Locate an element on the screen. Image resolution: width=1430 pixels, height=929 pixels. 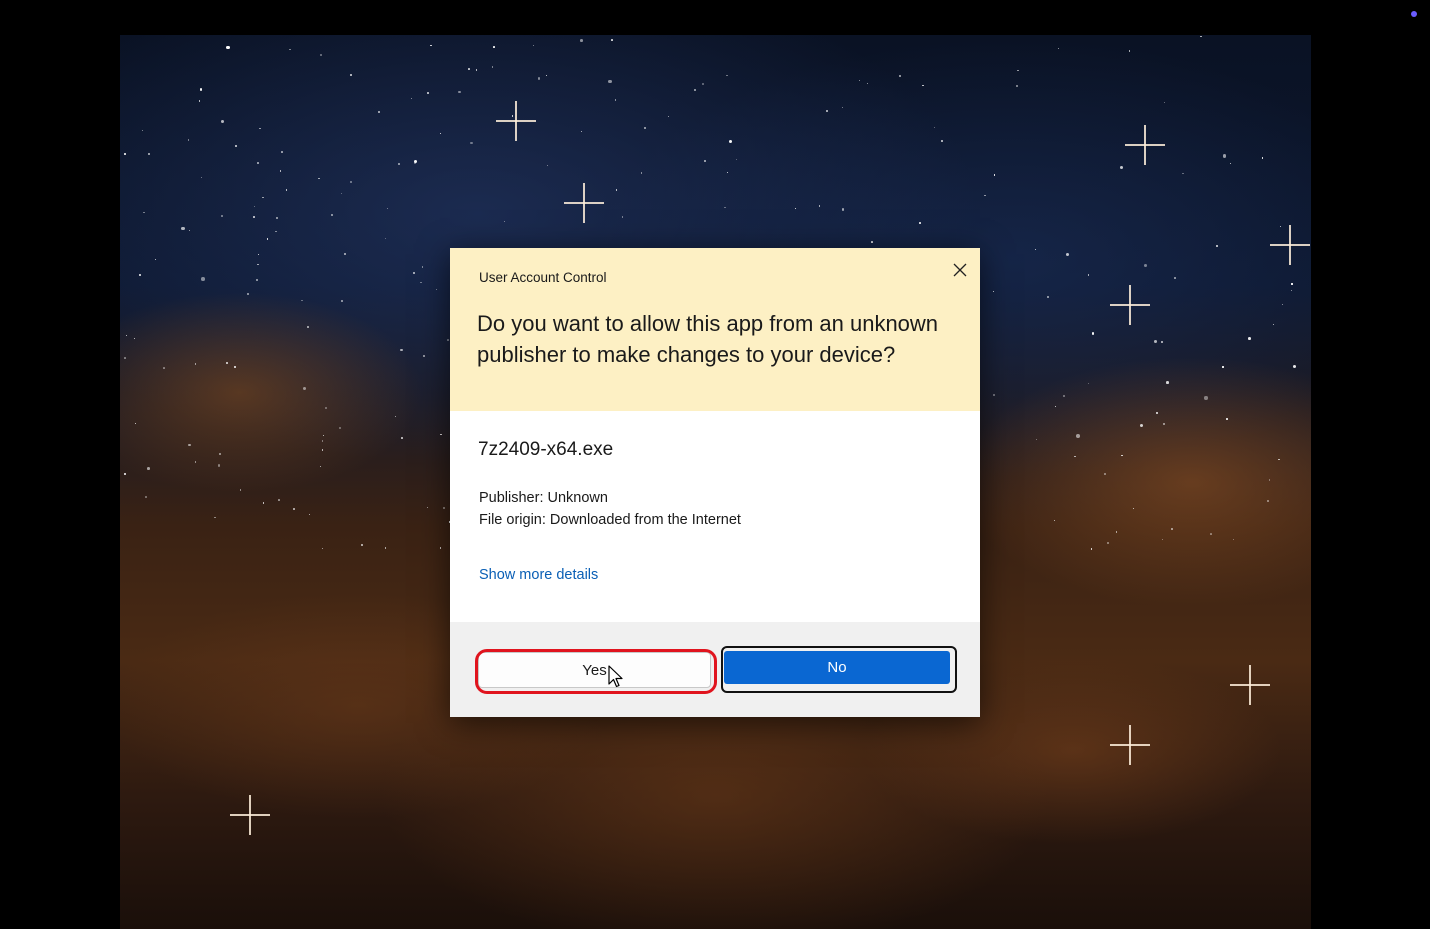
show-more-details-link: Show more details is located at coordinates (538, 575).